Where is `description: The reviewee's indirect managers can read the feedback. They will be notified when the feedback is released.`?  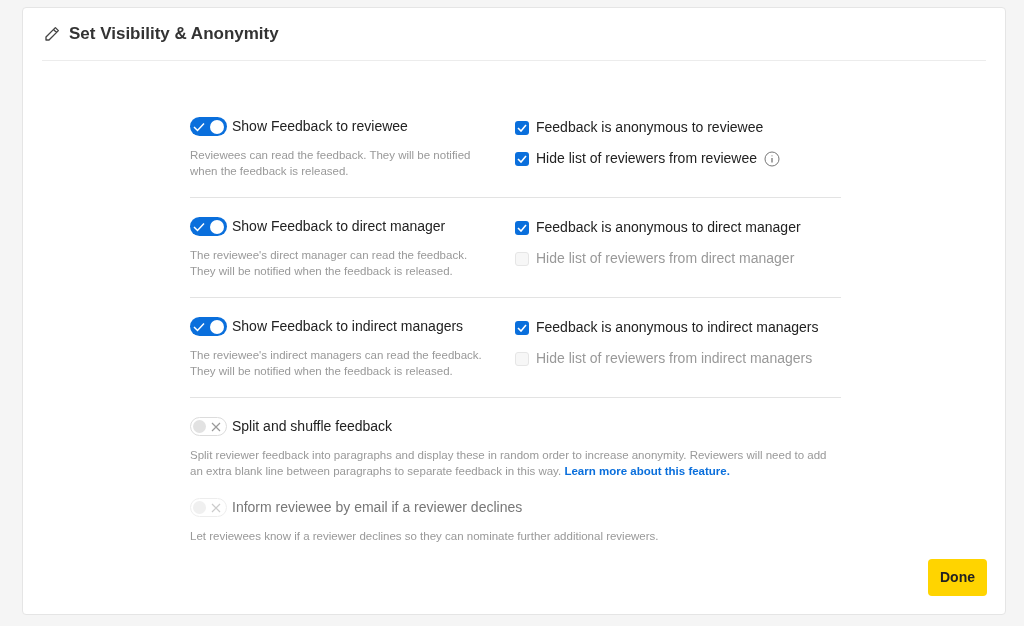
description: The reviewee's indirect managers can read the feedback. They will be notified when the feedback is released. is located at coordinates (336, 363).